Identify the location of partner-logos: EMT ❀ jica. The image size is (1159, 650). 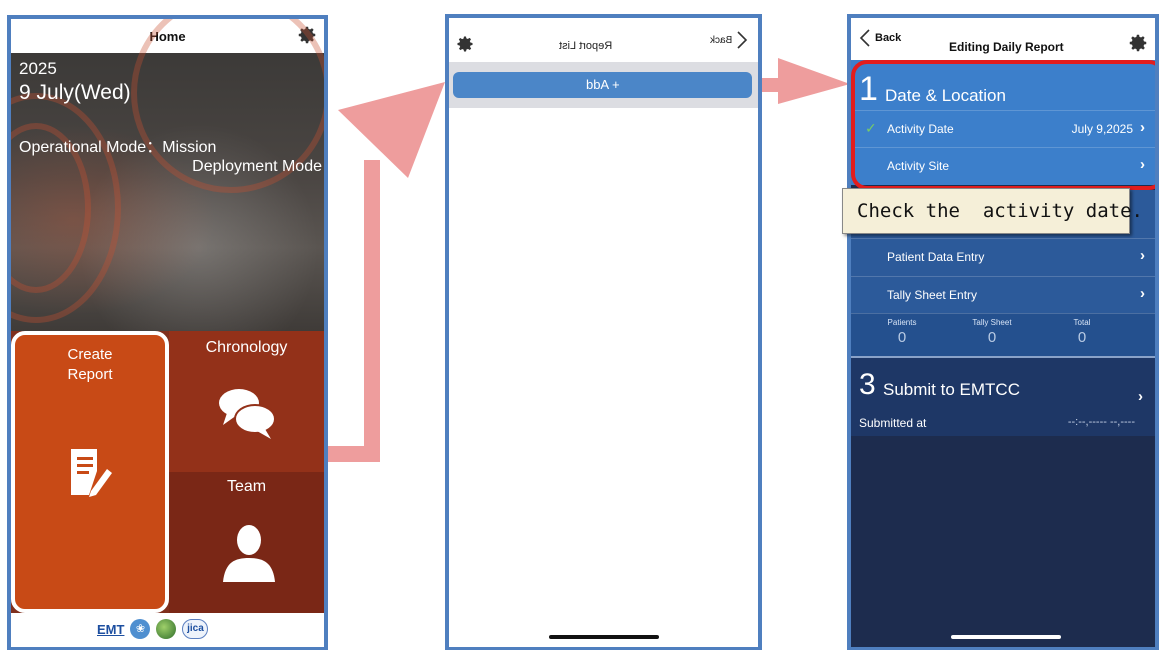
(153, 629).